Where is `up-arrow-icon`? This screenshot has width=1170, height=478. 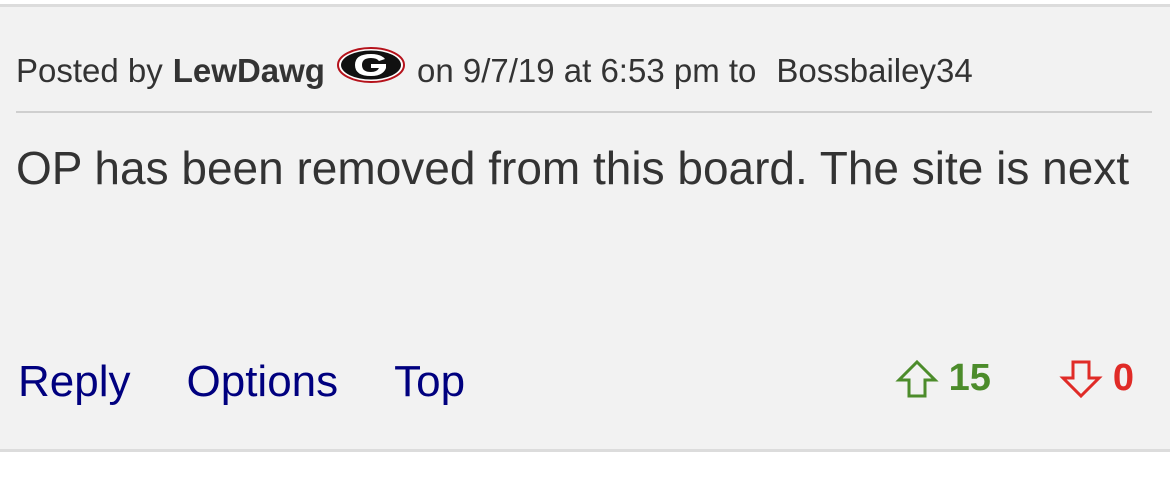 up-arrow-icon is located at coordinates (916, 378).